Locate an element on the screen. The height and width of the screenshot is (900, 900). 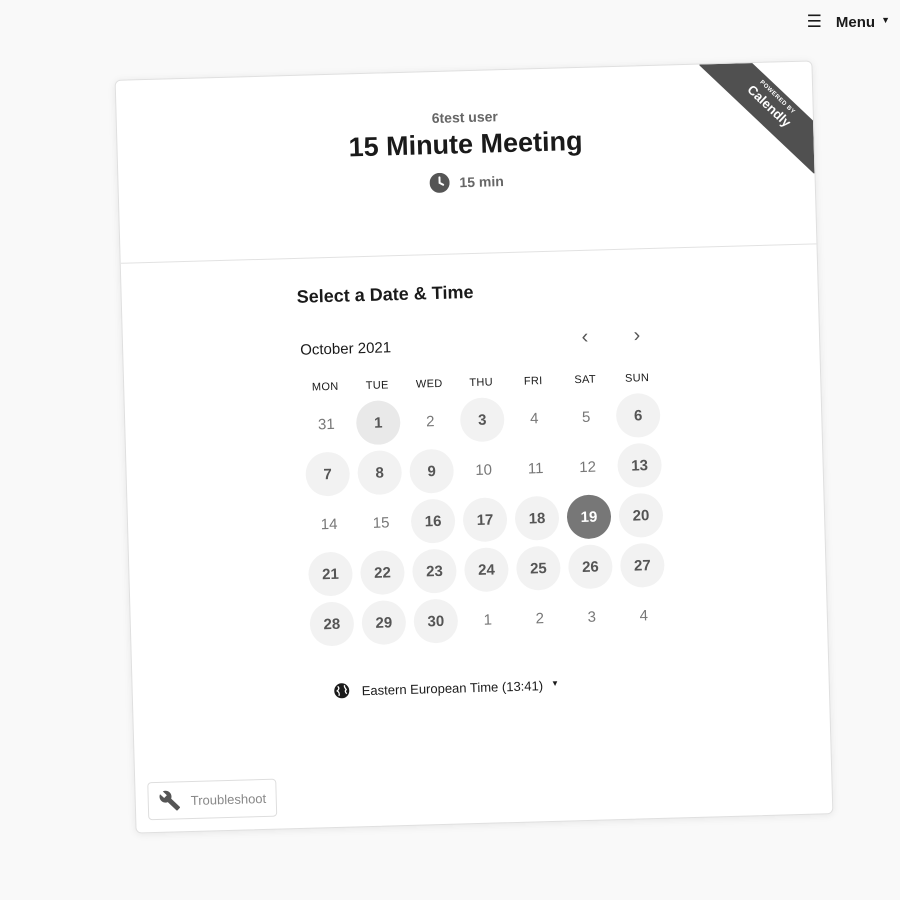
calendar-day-number: 30 is located at coordinates (436, 621).